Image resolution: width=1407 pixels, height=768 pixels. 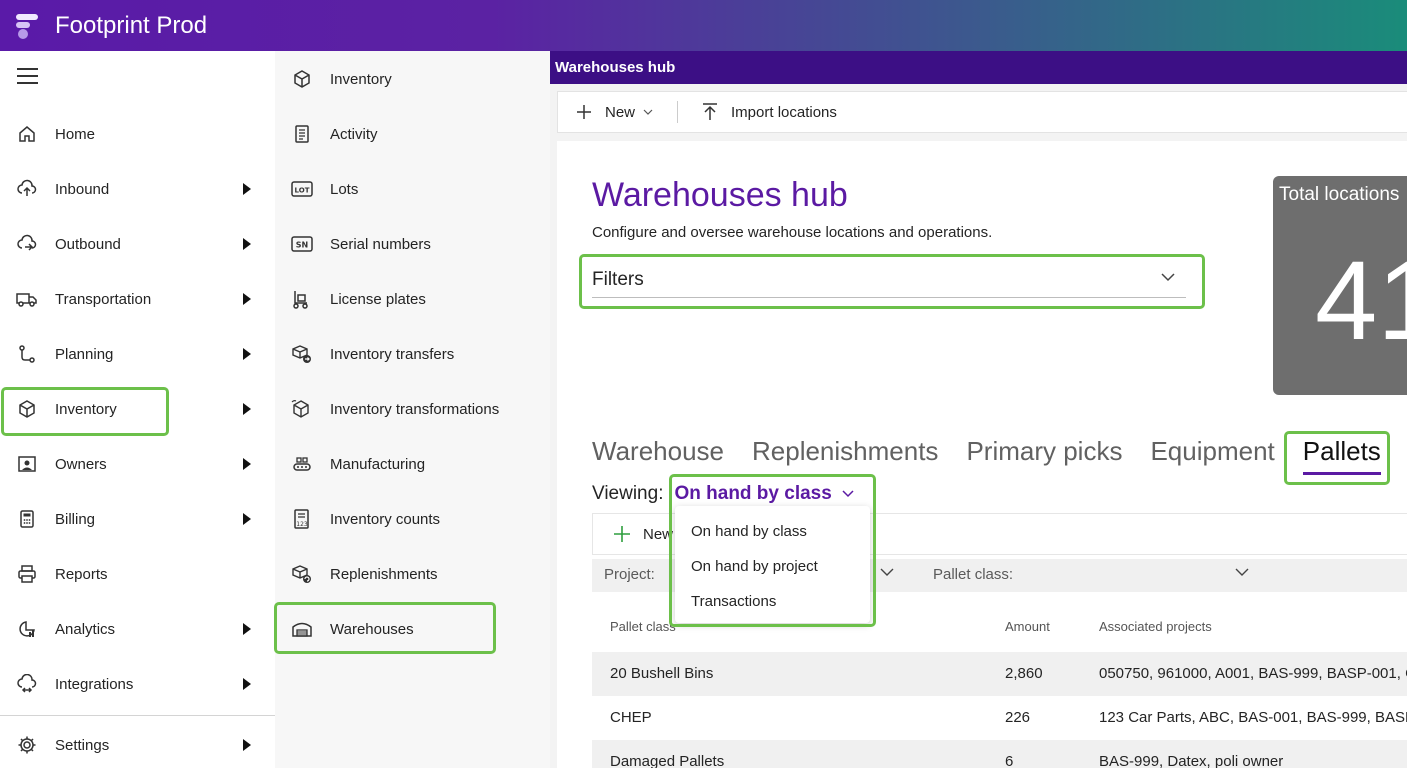 What do you see at coordinates (137, 574) in the screenshot?
I see `nav-item-reports: Reports` at bounding box center [137, 574].